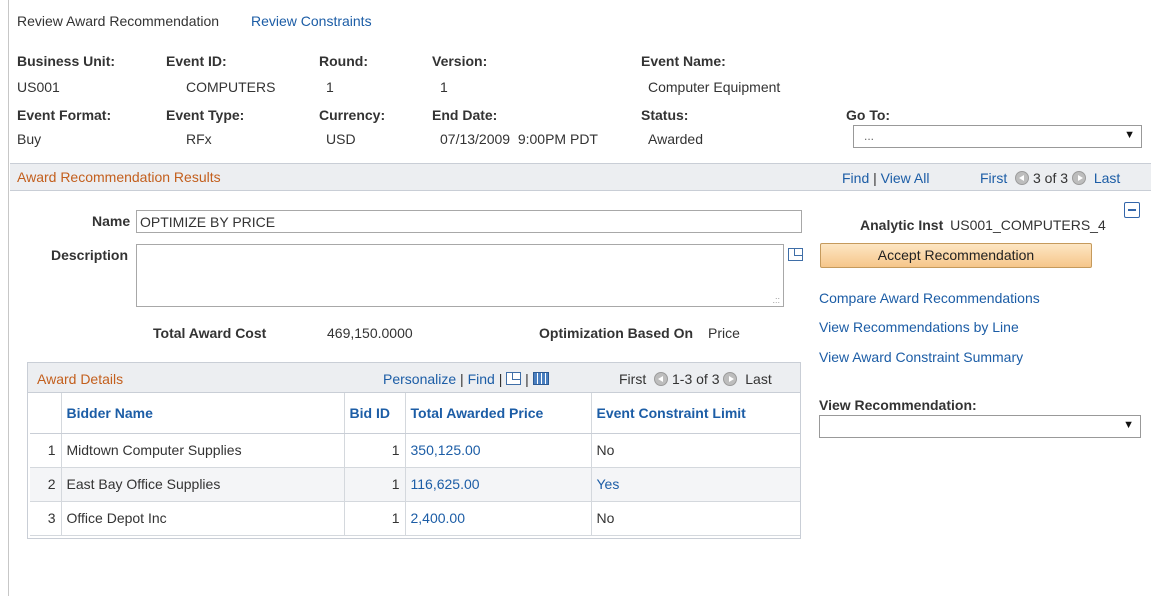 This screenshot has height=596, width=1151. I want to click on spreadsheet-icon, so click(540, 378).